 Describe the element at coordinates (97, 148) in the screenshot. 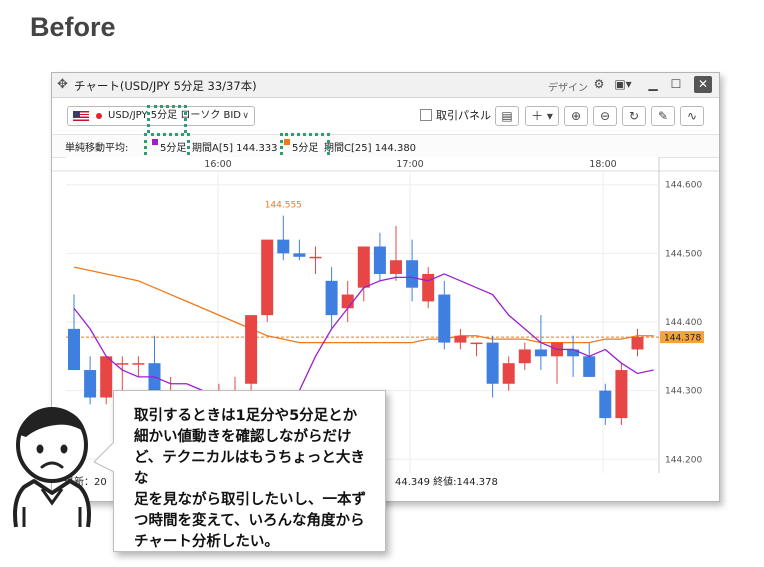

I see `ma-label: 単純移動平均:` at that location.